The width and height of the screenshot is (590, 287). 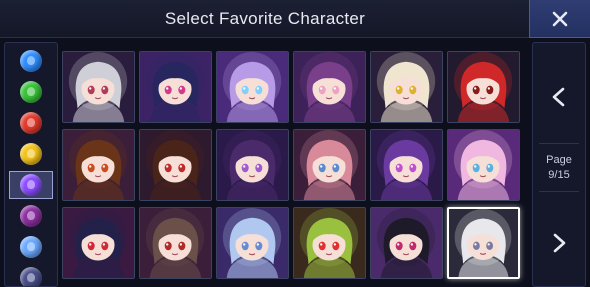 I want to click on red-gem-icon, so click(x=31, y=123).